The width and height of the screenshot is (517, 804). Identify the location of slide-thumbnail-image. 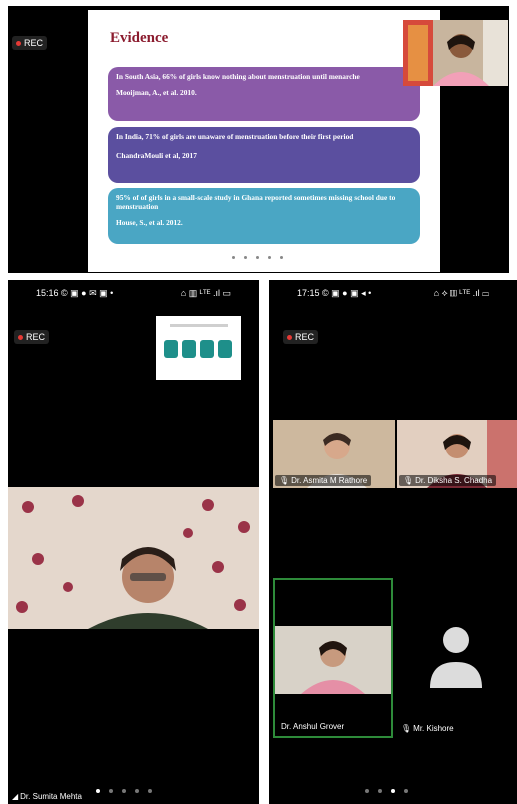
(198, 341).